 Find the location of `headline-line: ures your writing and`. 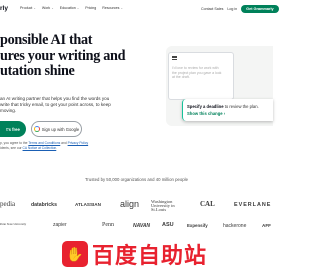

headline-line: ures your writing and is located at coordinates (63, 55).